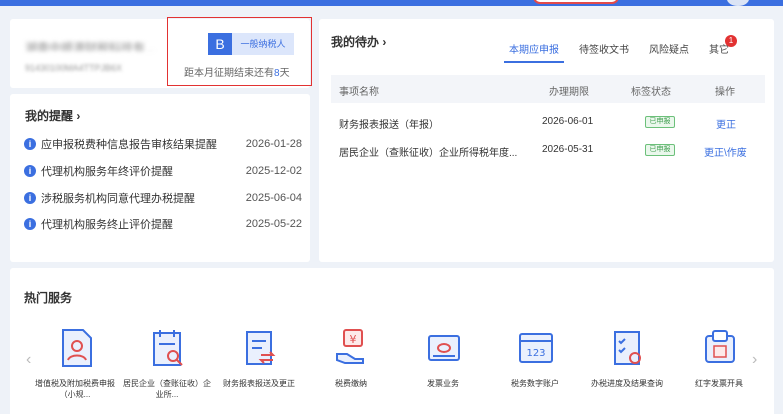 Image resolution: width=783 pixels, height=414 pixels. Describe the element at coordinates (166, 198) in the screenshot. I see `reminder-item: i 涉税服务机构同意代理办税提醒 2025-06-04` at that location.